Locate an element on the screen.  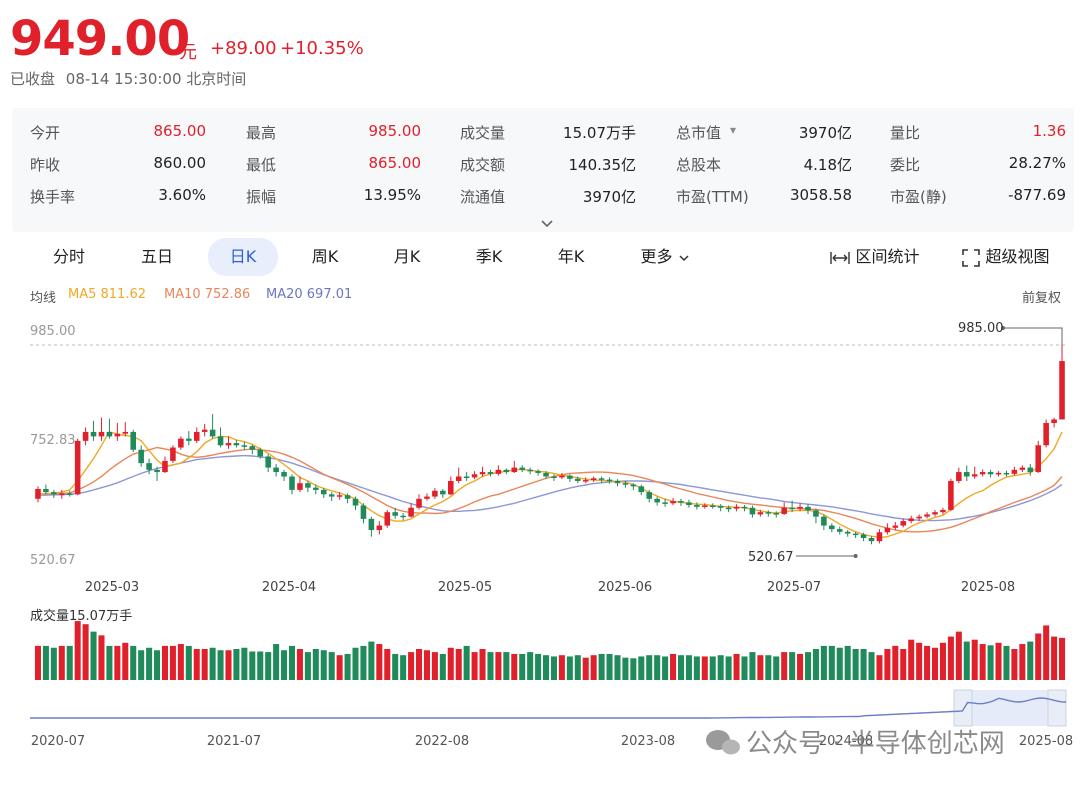
tab-more: 更多 is located at coordinates (665, 257).